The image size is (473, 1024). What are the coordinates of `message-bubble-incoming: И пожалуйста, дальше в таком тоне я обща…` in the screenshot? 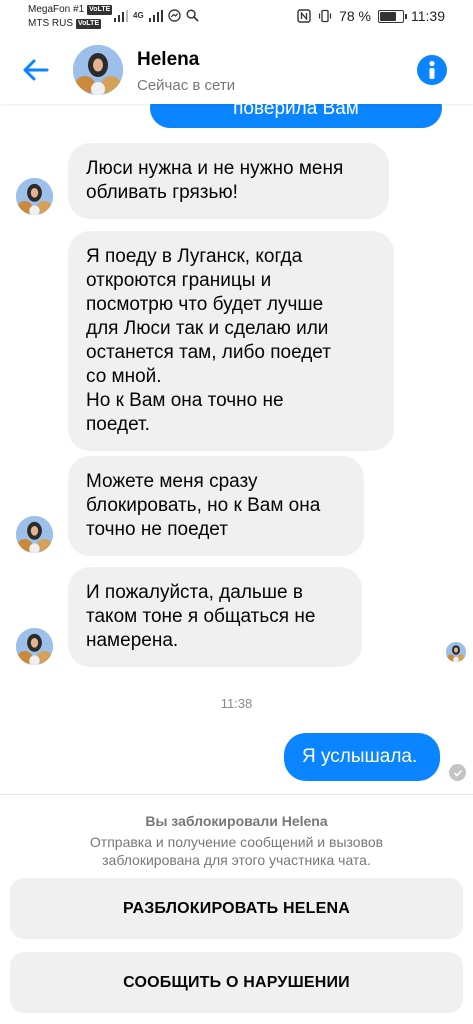 It's located at (215, 617).